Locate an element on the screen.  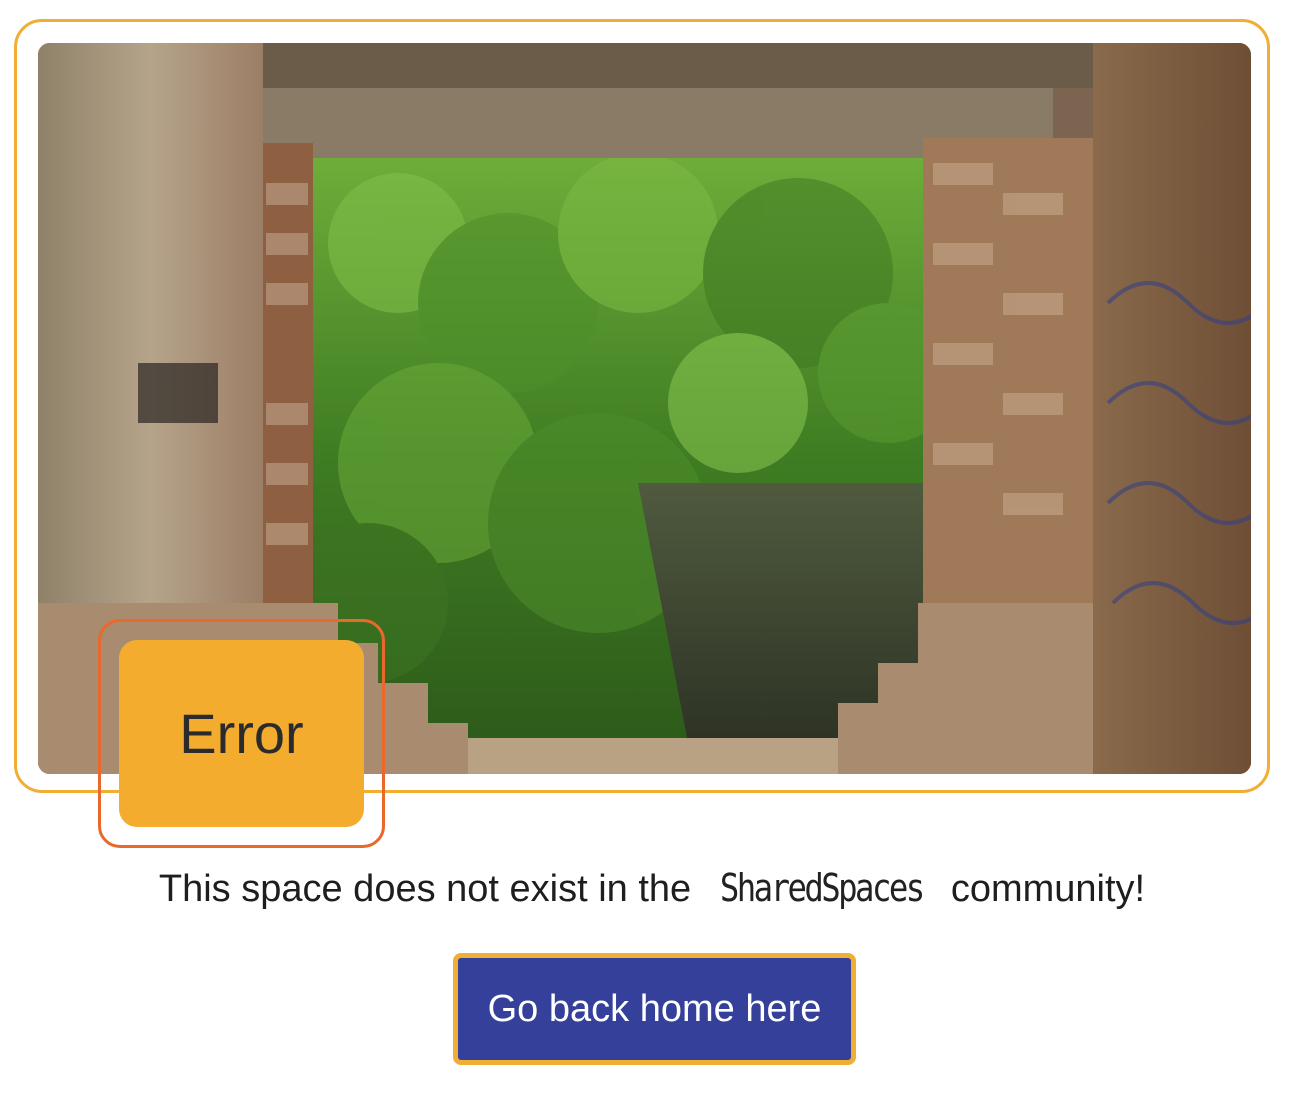
message-prefix: This space does not exist in the is located at coordinates (430, 889).